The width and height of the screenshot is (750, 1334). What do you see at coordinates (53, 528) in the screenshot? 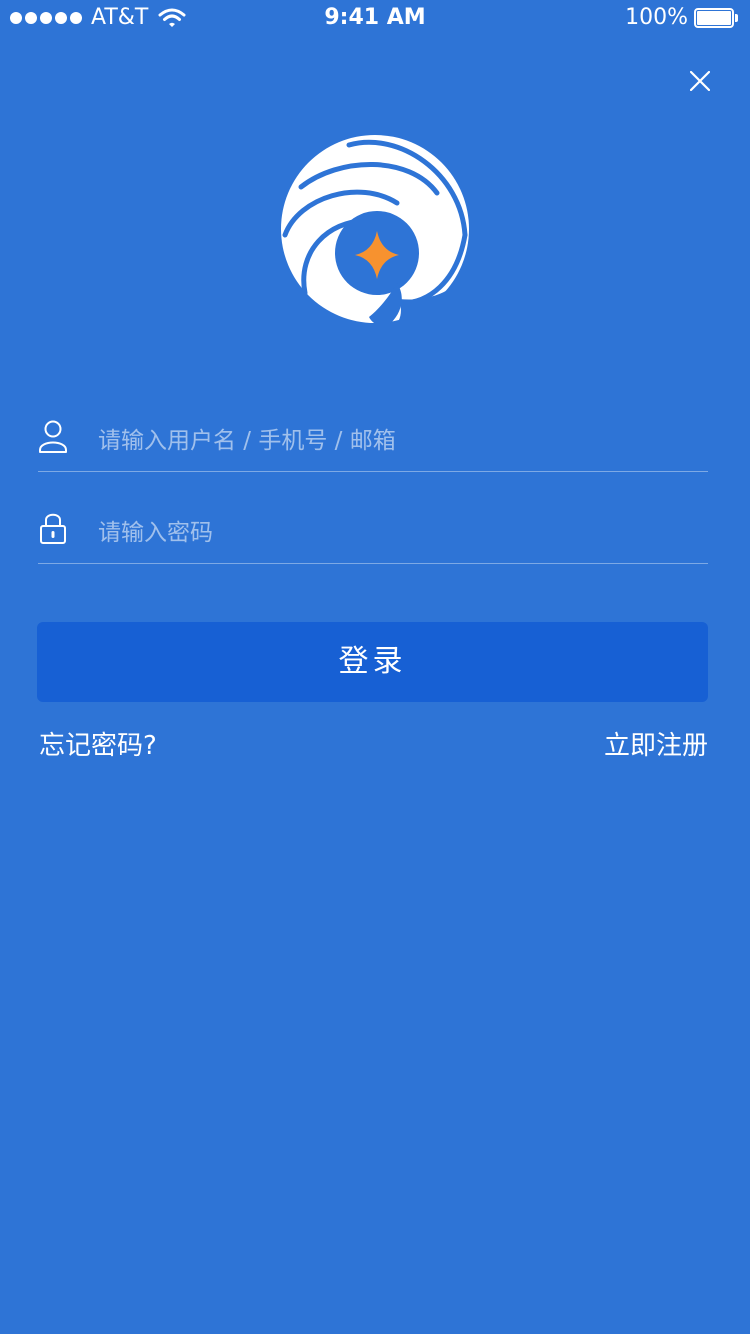
I see `lock-icon` at bounding box center [53, 528].